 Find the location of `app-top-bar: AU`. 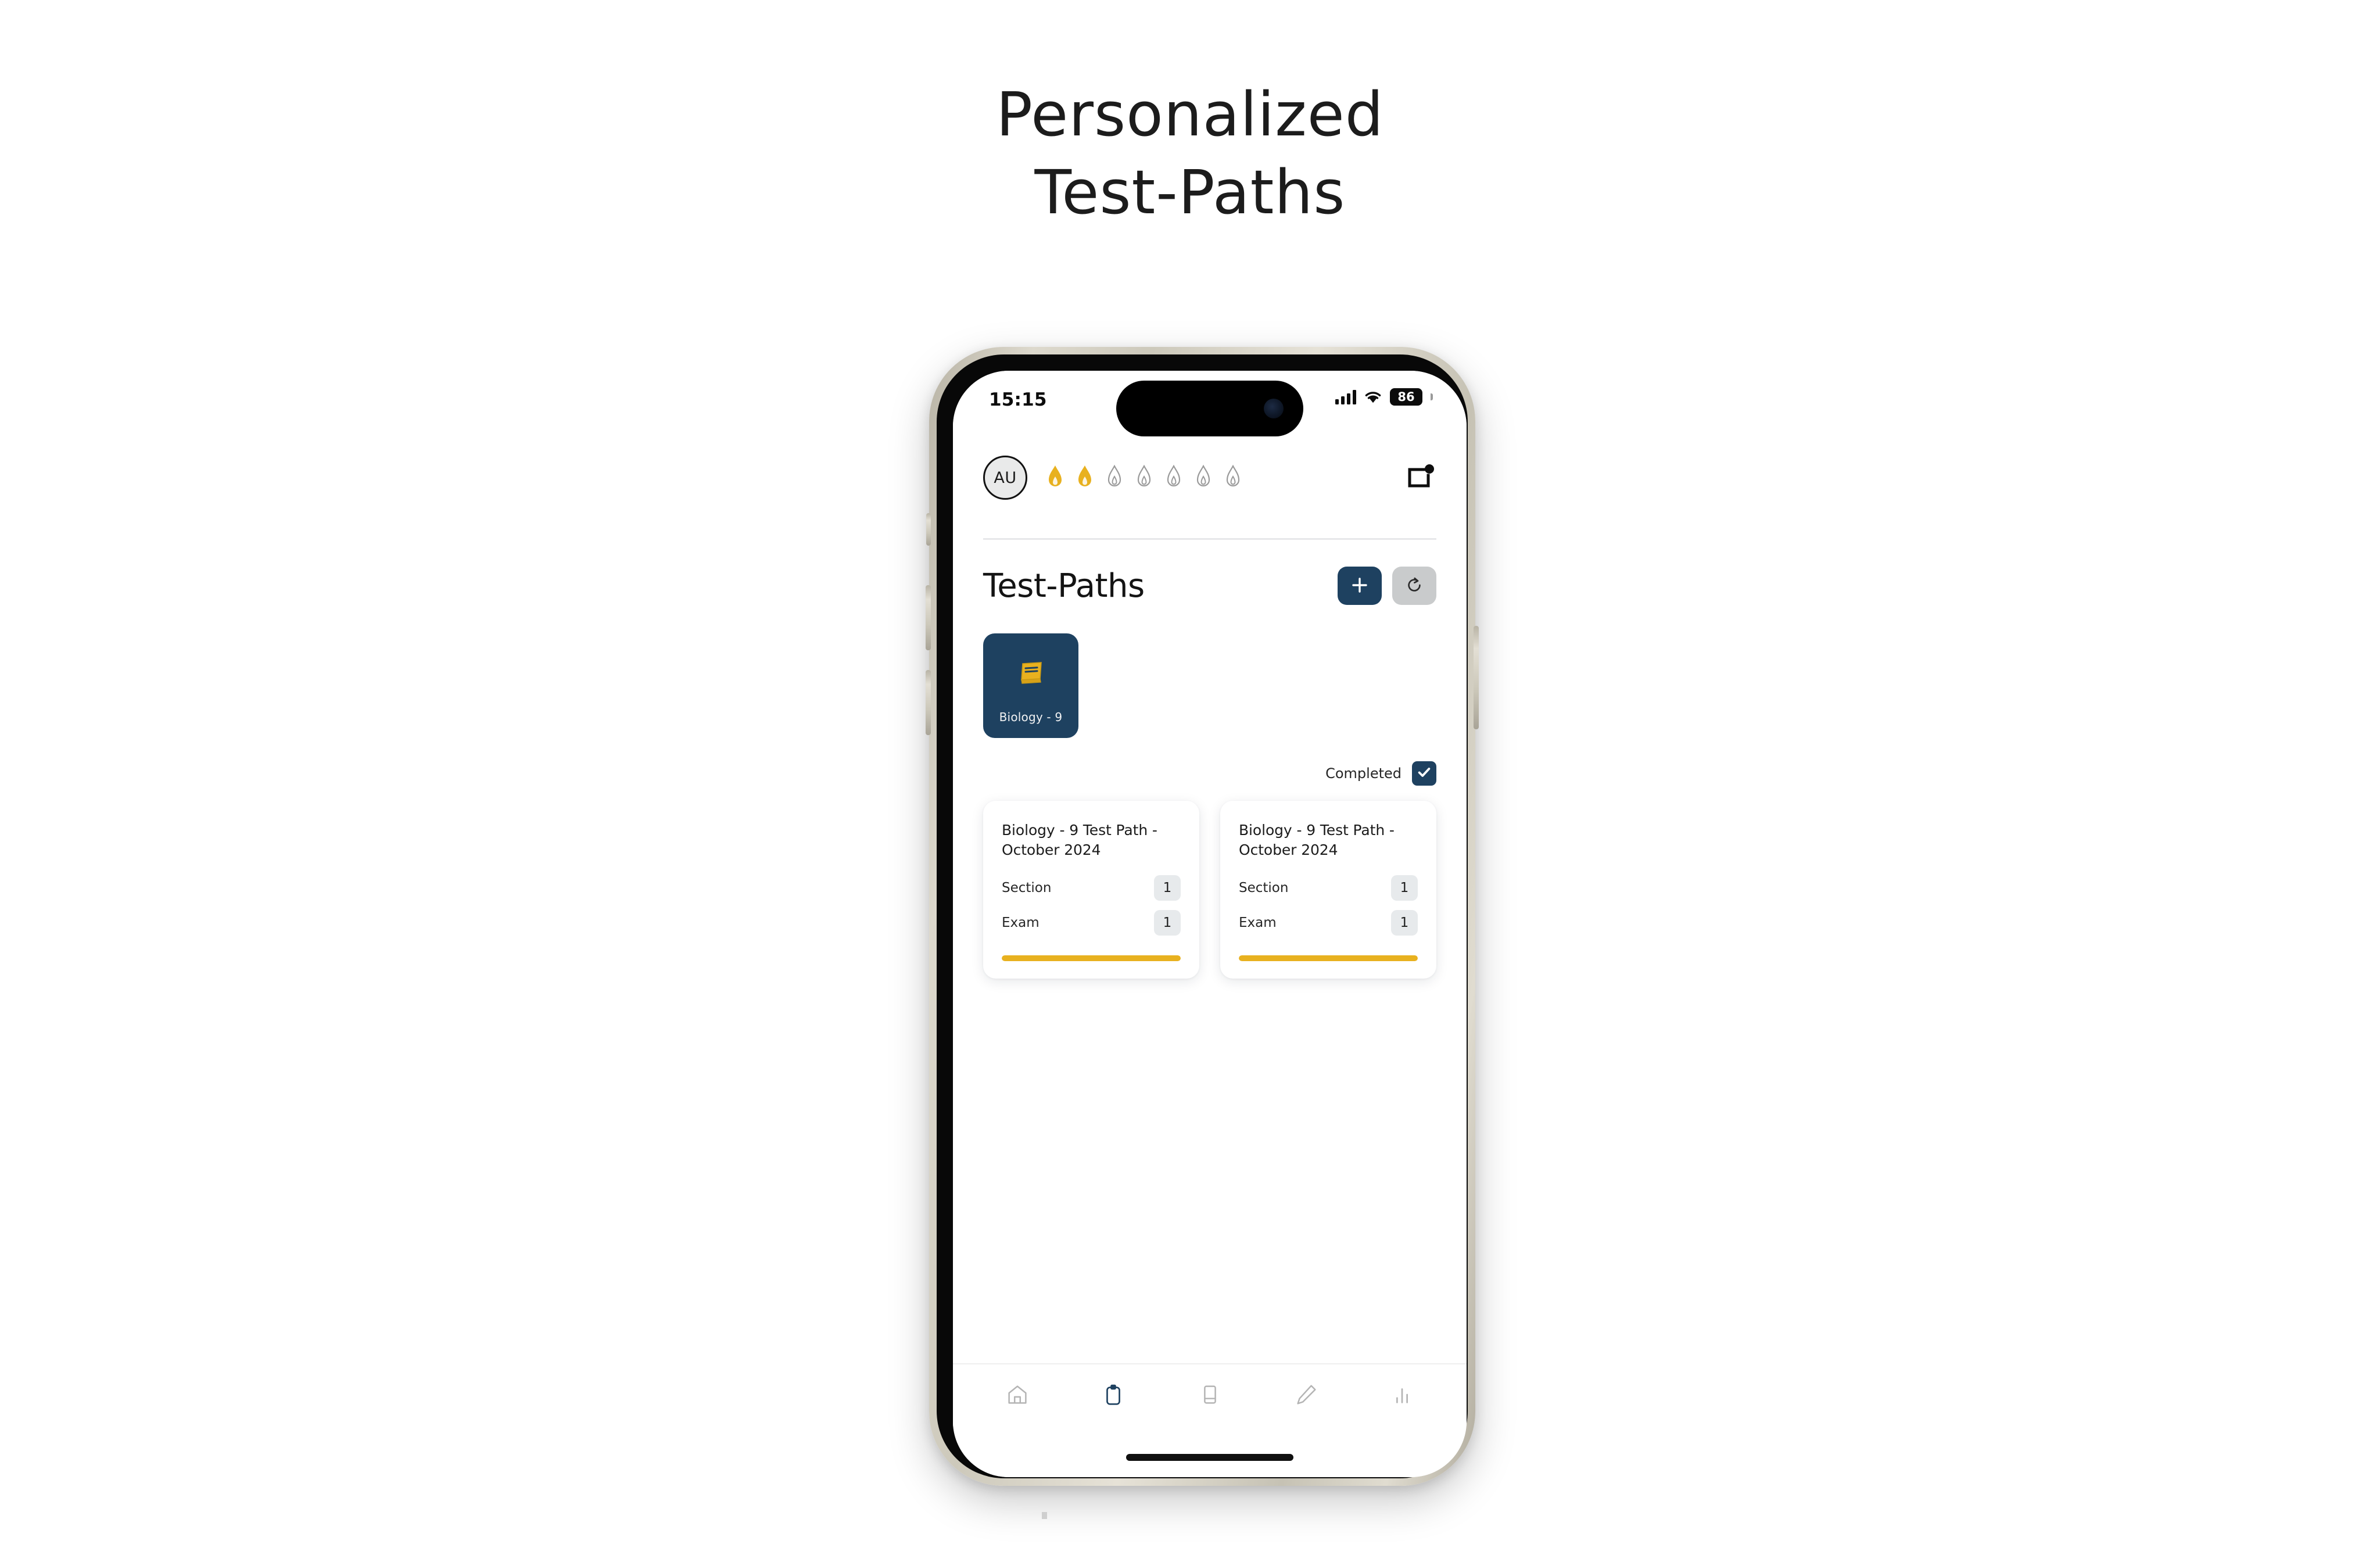

app-top-bar: AU is located at coordinates (1210, 477).